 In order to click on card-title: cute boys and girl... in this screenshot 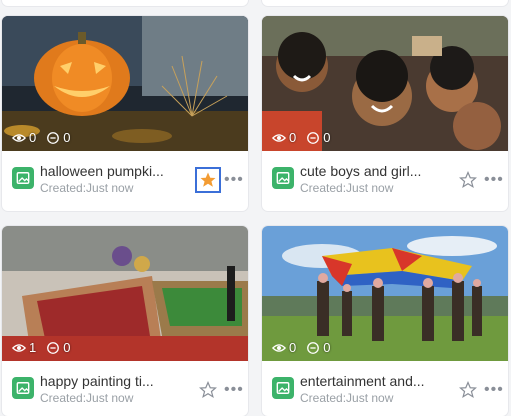, I will do `click(370, 171)`.